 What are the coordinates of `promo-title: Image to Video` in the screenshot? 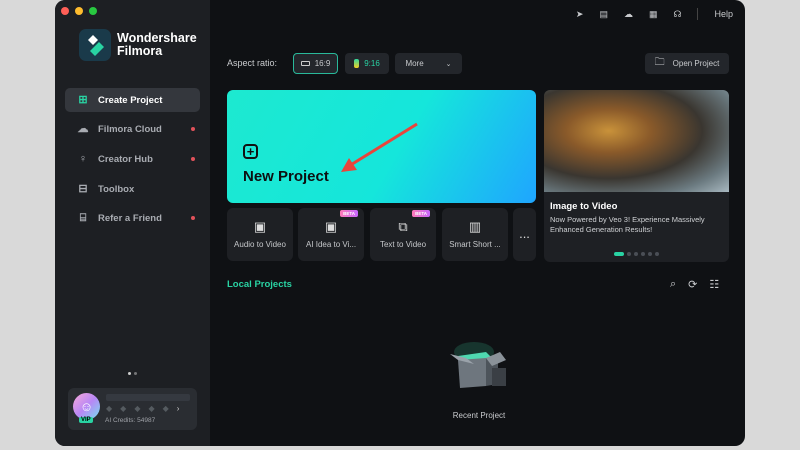 It's located at (584, 206).